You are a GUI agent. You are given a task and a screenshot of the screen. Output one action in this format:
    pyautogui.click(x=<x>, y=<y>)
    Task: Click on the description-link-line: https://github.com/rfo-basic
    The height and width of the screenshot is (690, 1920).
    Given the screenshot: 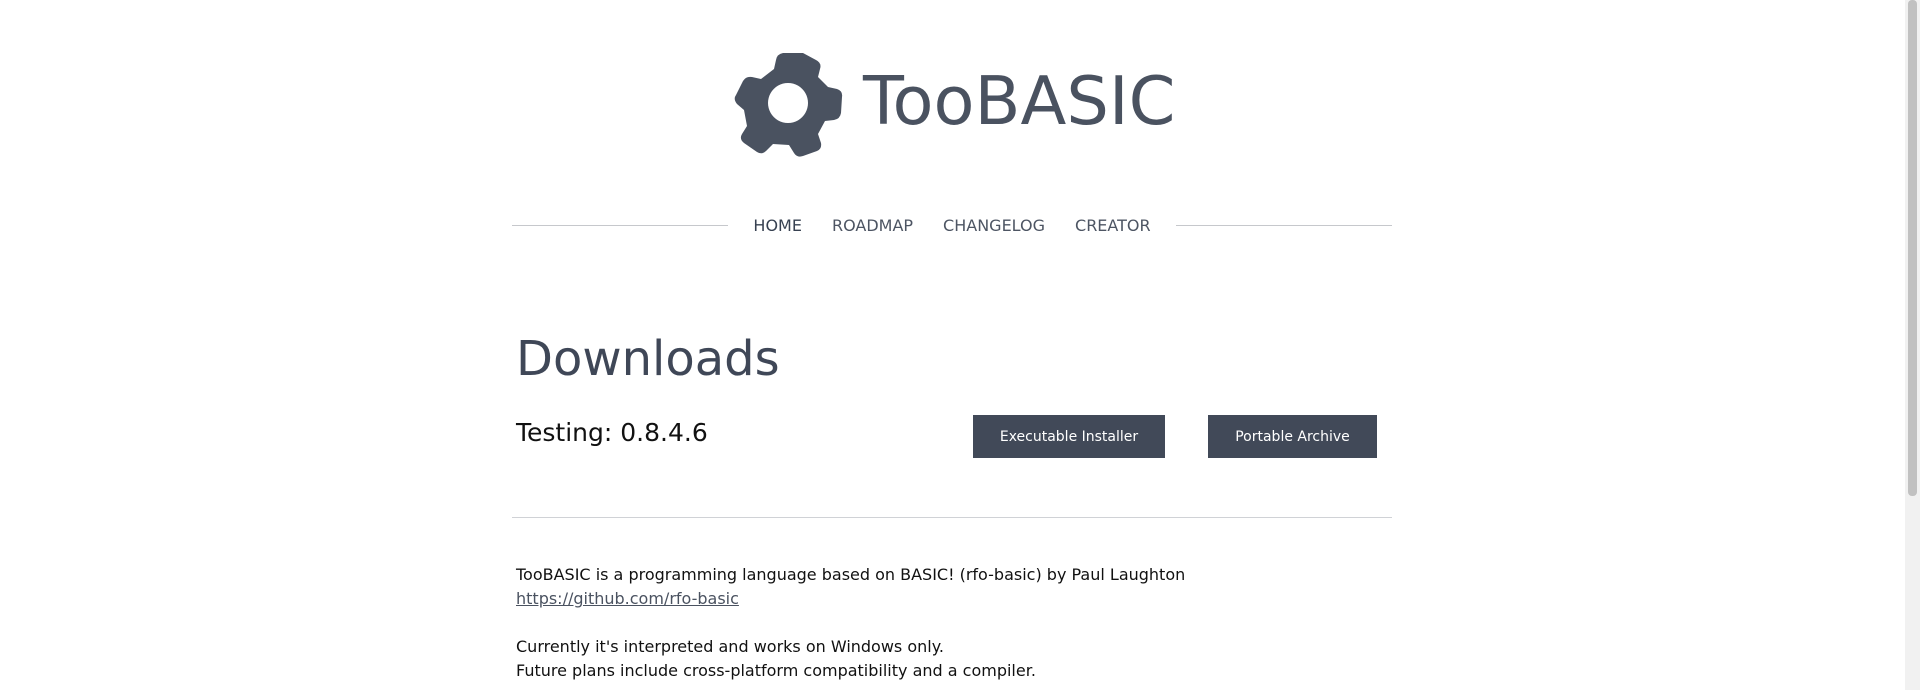 What is the action you would take?
    pyautogui.click(x=627, y=598)
    